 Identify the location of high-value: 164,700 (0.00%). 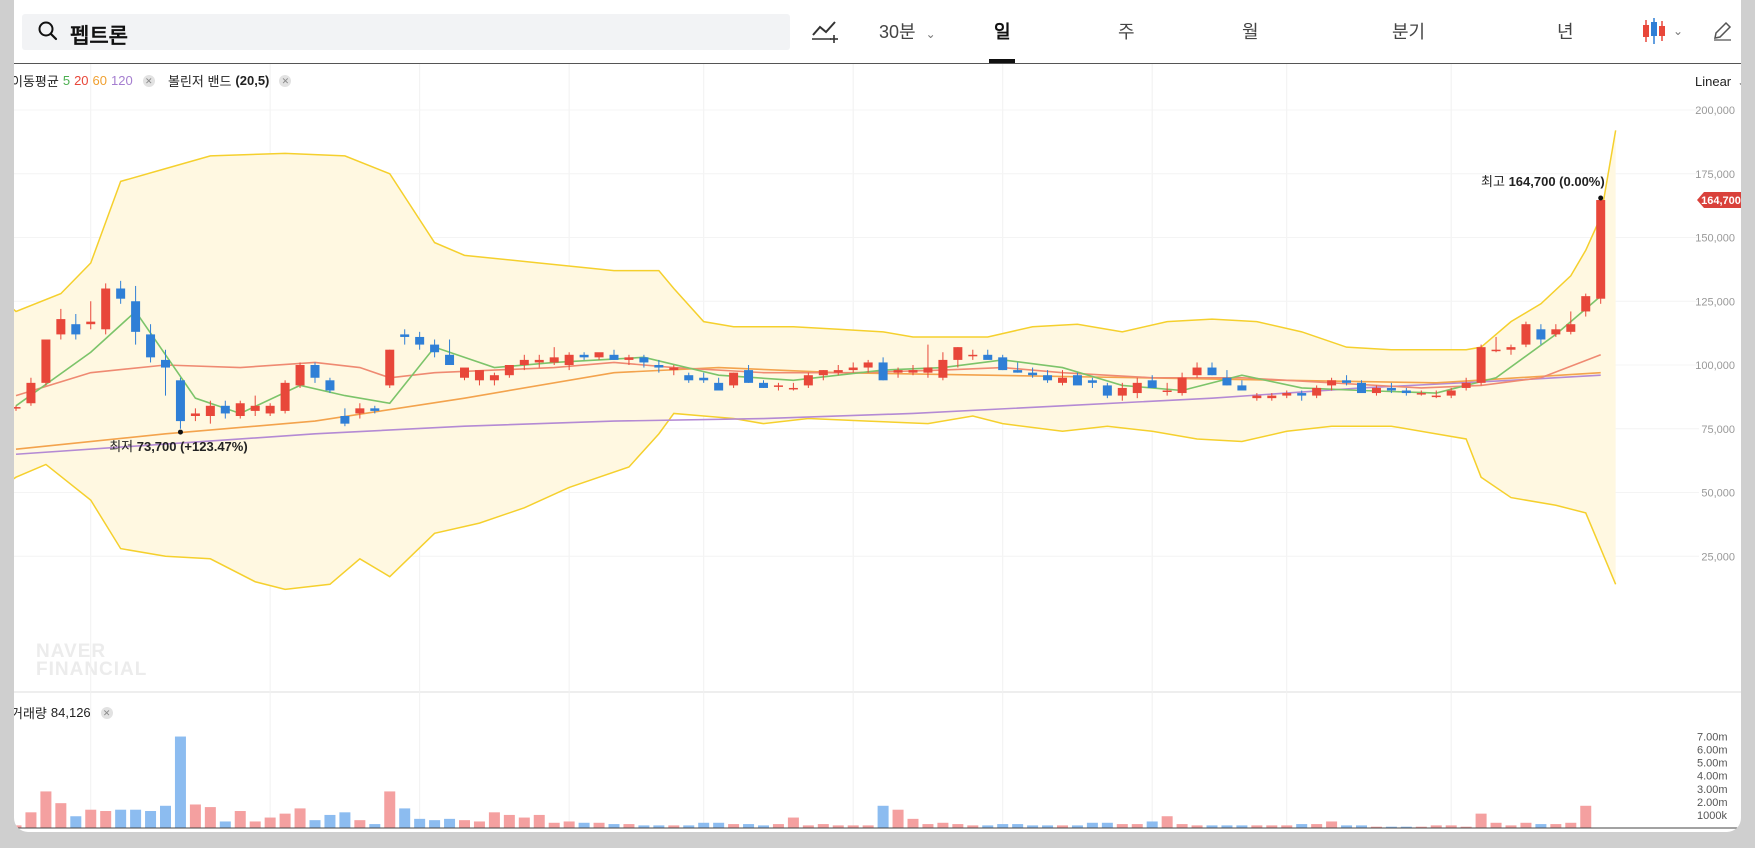
(1557, 181).